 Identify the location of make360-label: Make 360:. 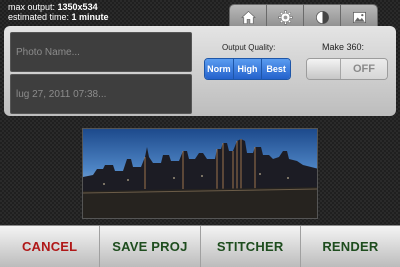
(343, 47).